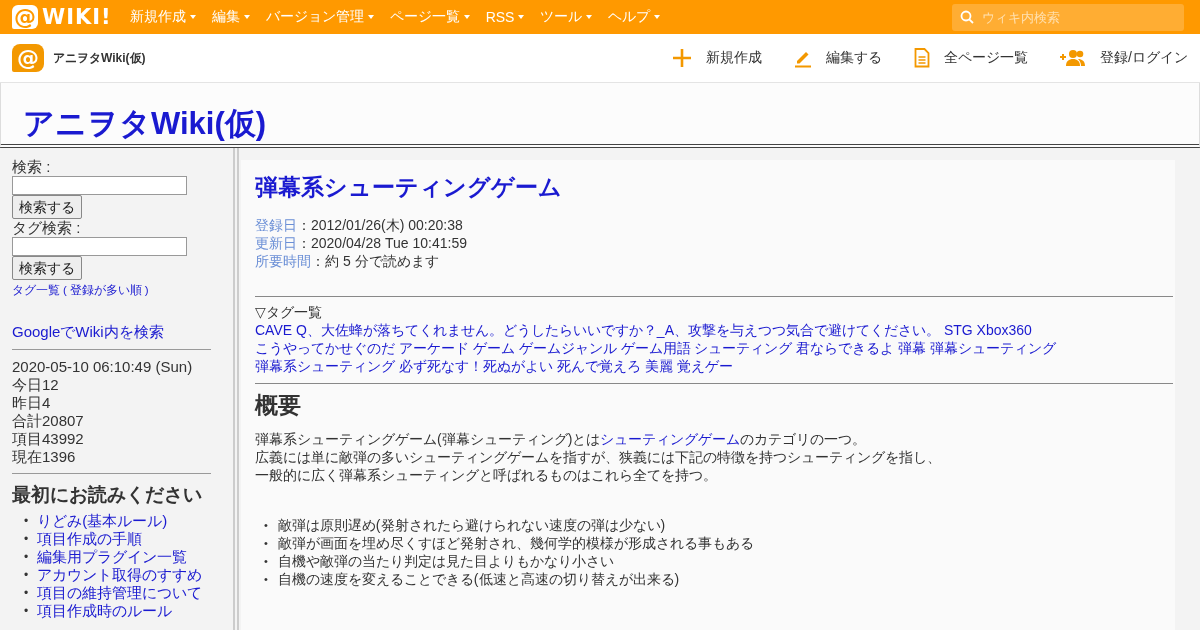 This screenshot has height=630, width=1200. What do you see at coordinates (409, 187) in the screenshot?
I see `article-title: 弾幕系シューティングゲーム` at bounding box center [409, 187].